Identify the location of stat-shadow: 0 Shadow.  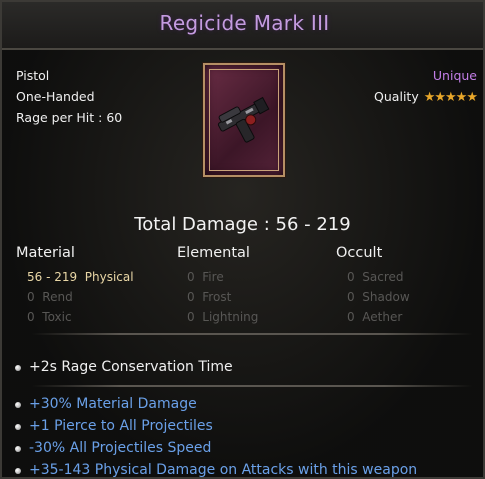
(378, 297).